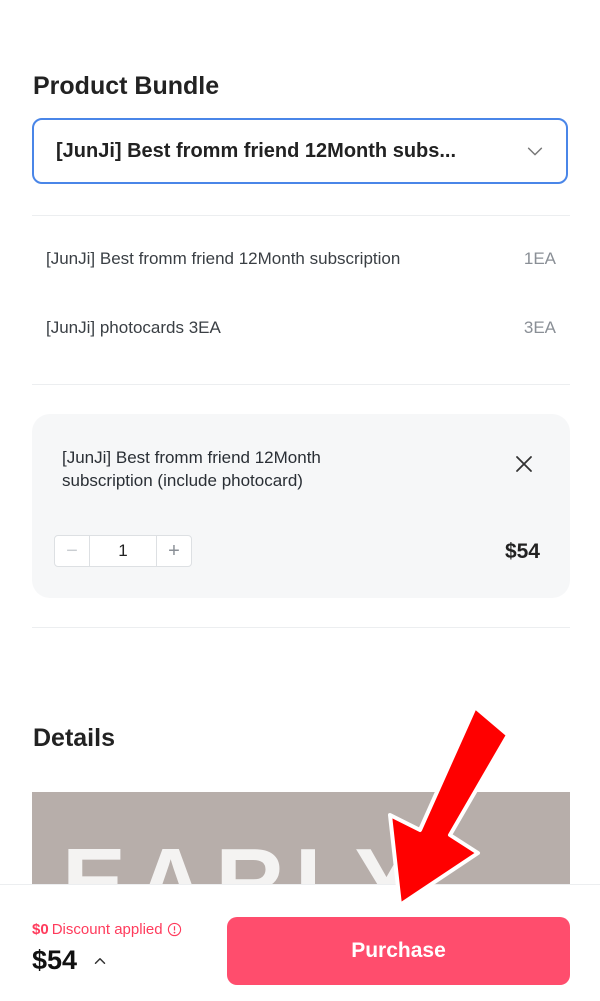 The width and height of the screenshot is (600, 1001). What do you see at coordinates (535, 151) in the screenshot?
I see `chevron-down-icon` at bounding box center [535, 151].